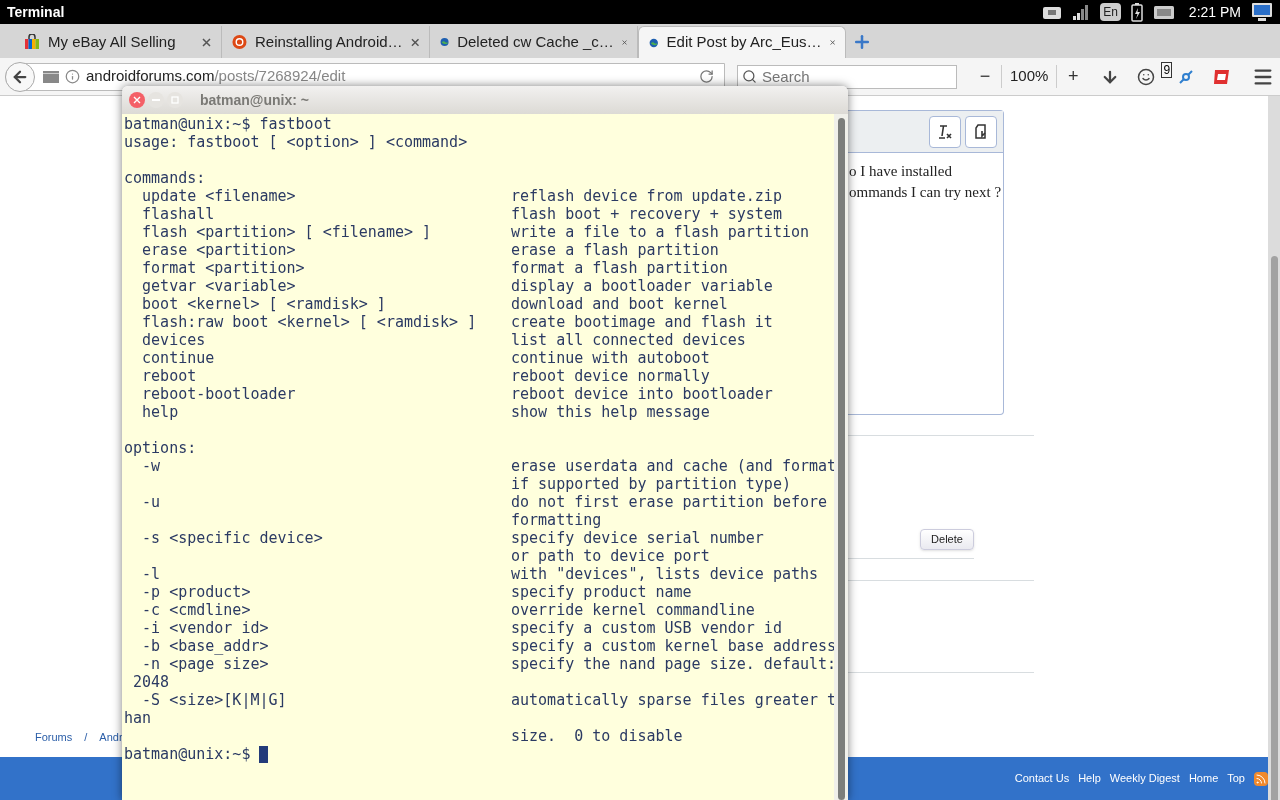  I want to click on text-cursor, so click(264, 754).